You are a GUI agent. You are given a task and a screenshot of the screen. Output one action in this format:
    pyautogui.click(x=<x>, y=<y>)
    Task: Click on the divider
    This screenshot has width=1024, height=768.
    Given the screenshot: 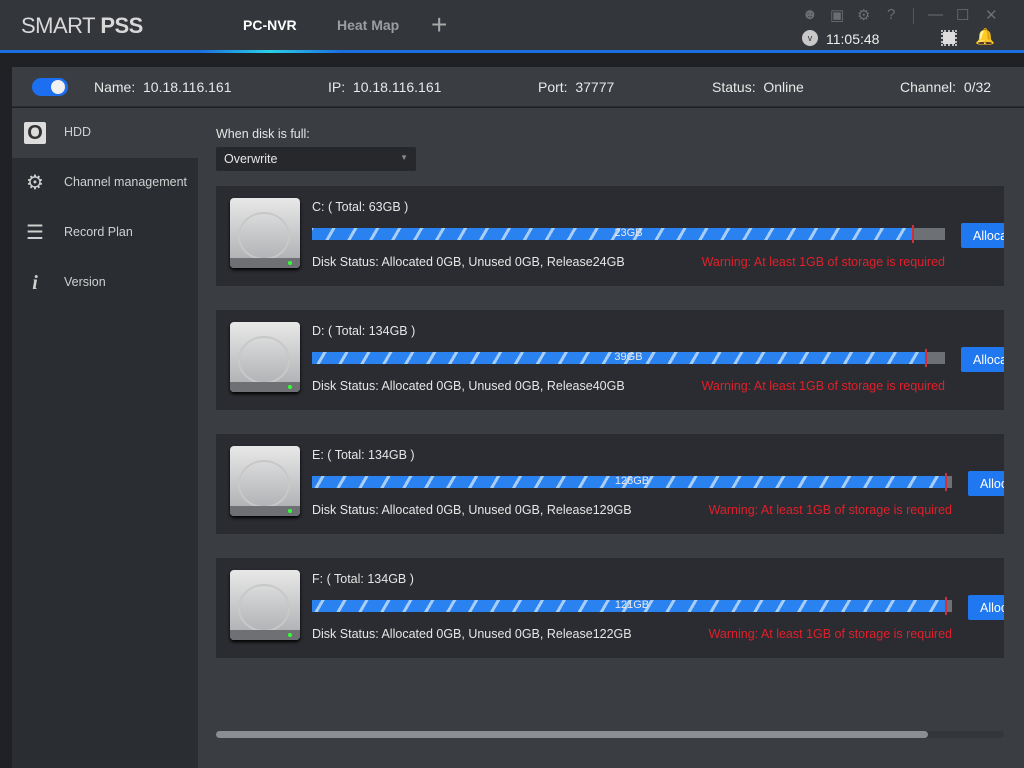 What is the action you would take?
    pyautogui.click(x=913, y=16)
    